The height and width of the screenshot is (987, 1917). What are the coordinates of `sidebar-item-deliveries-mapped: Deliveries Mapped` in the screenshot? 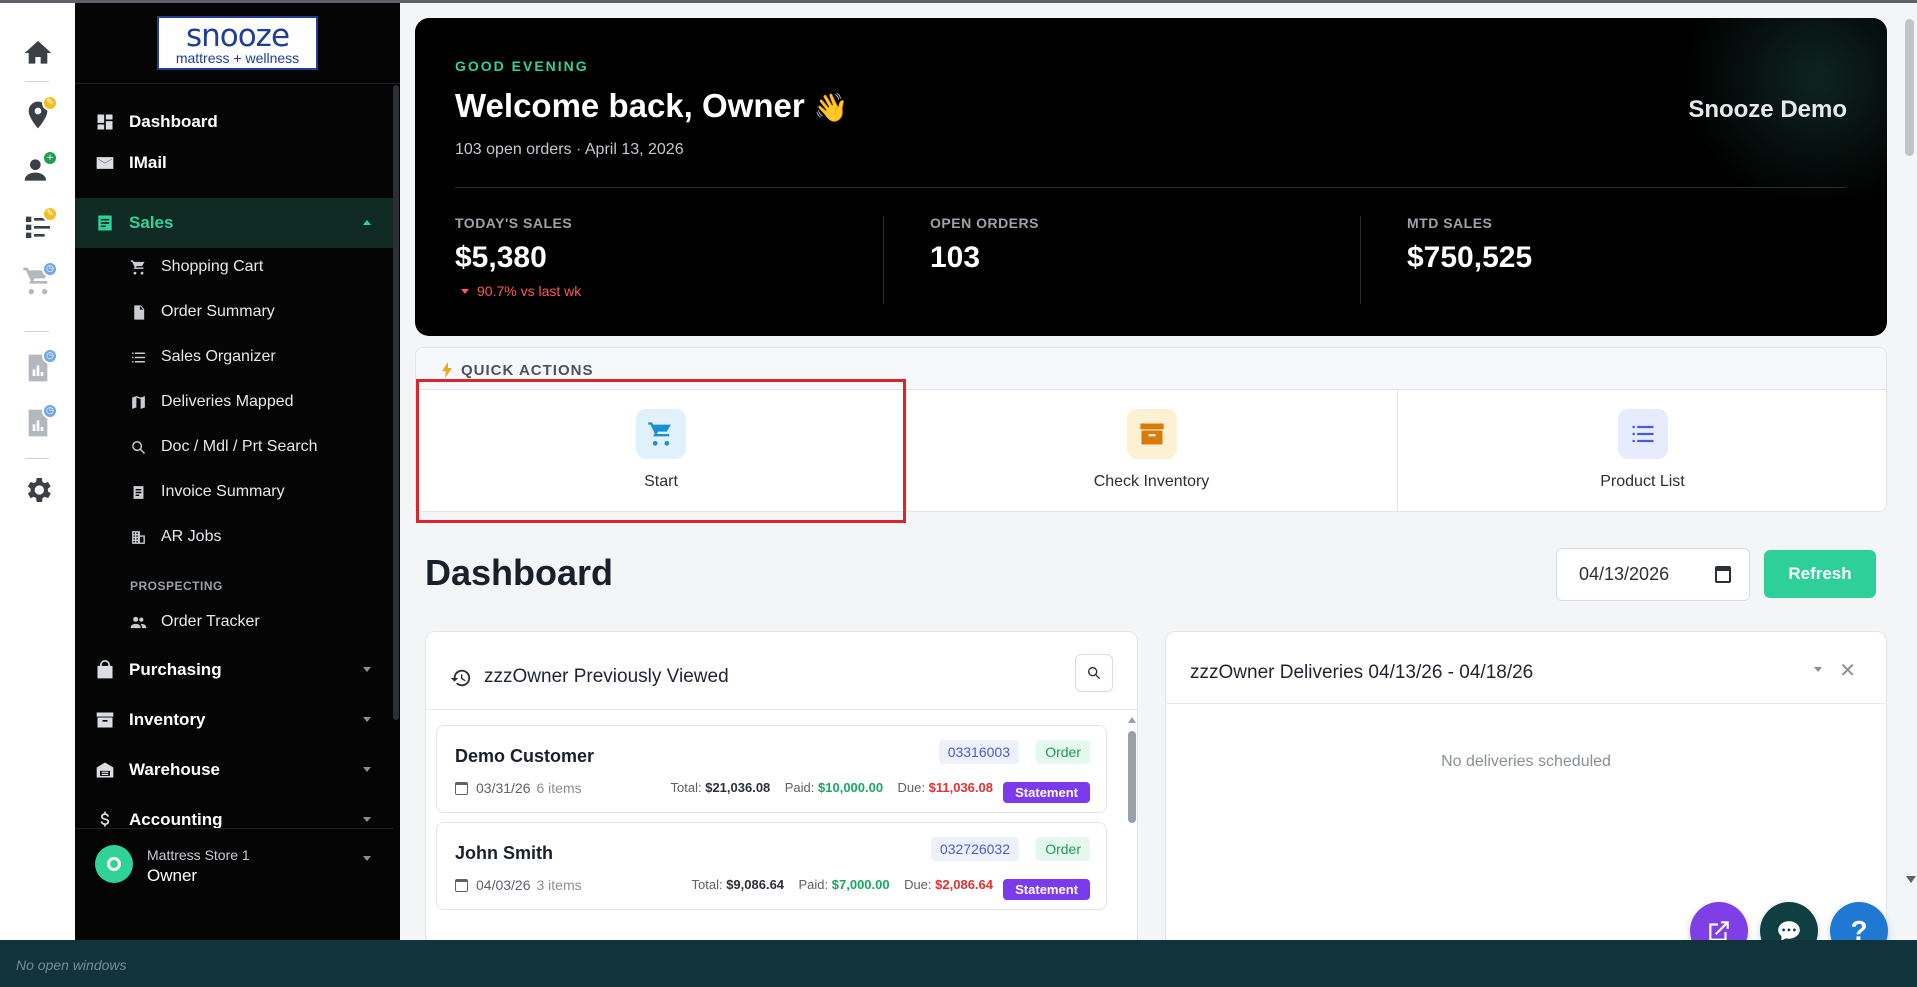 It's located at (234, 402).